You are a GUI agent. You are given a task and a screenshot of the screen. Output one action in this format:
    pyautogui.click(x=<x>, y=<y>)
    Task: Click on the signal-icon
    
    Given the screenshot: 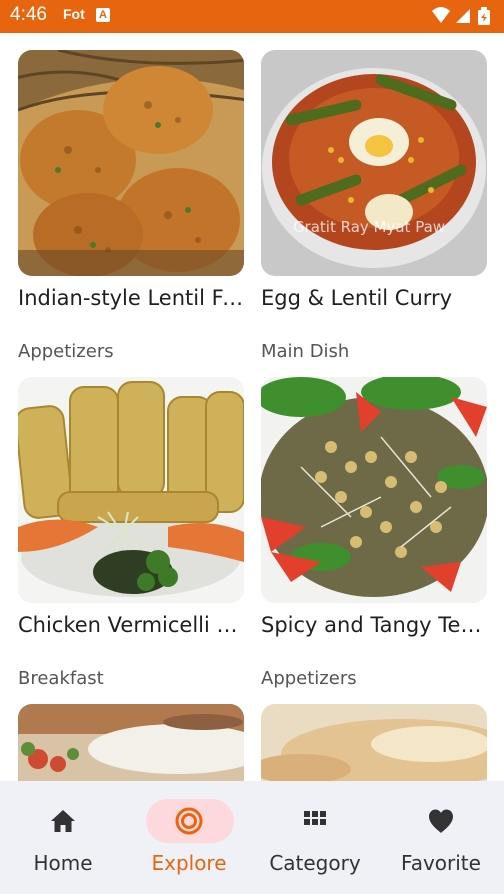 What is the action you would take?
    pyautogui.click(x=463, y=16)
    